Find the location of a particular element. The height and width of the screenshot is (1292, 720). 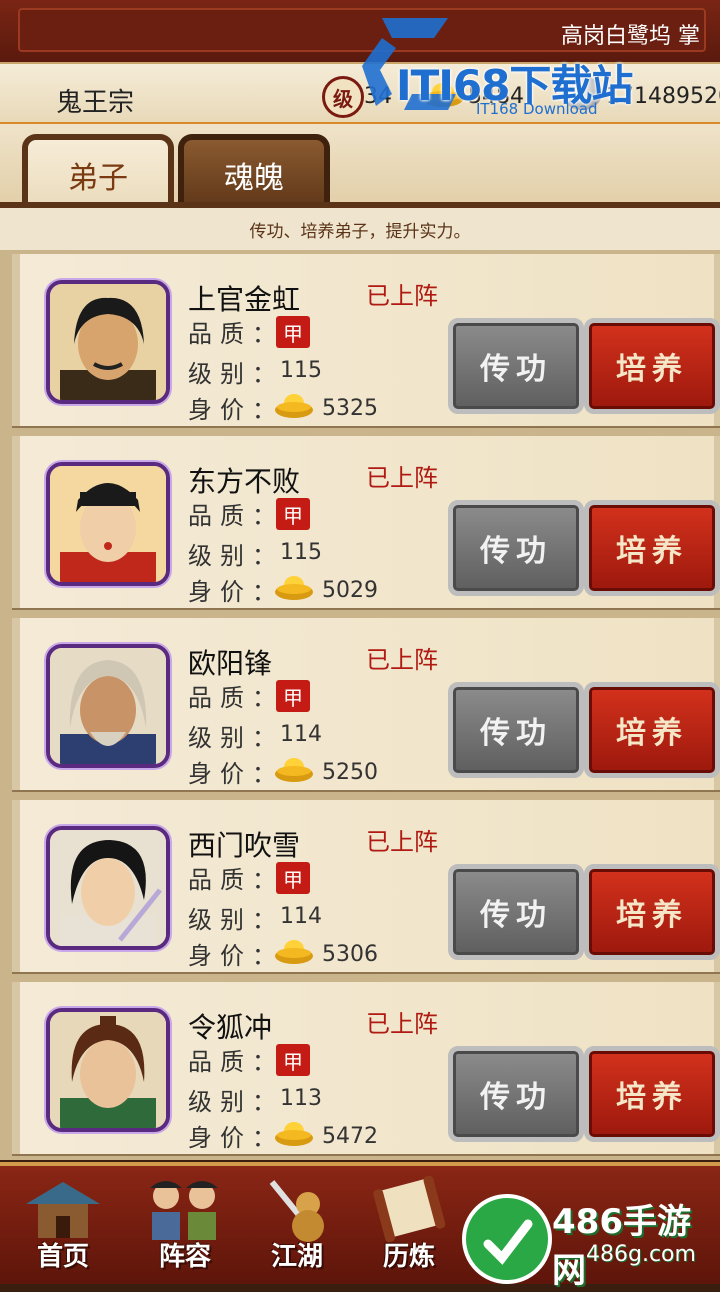

site-badge: 486手游网 486g.com is located at coordinates (591, 1239).